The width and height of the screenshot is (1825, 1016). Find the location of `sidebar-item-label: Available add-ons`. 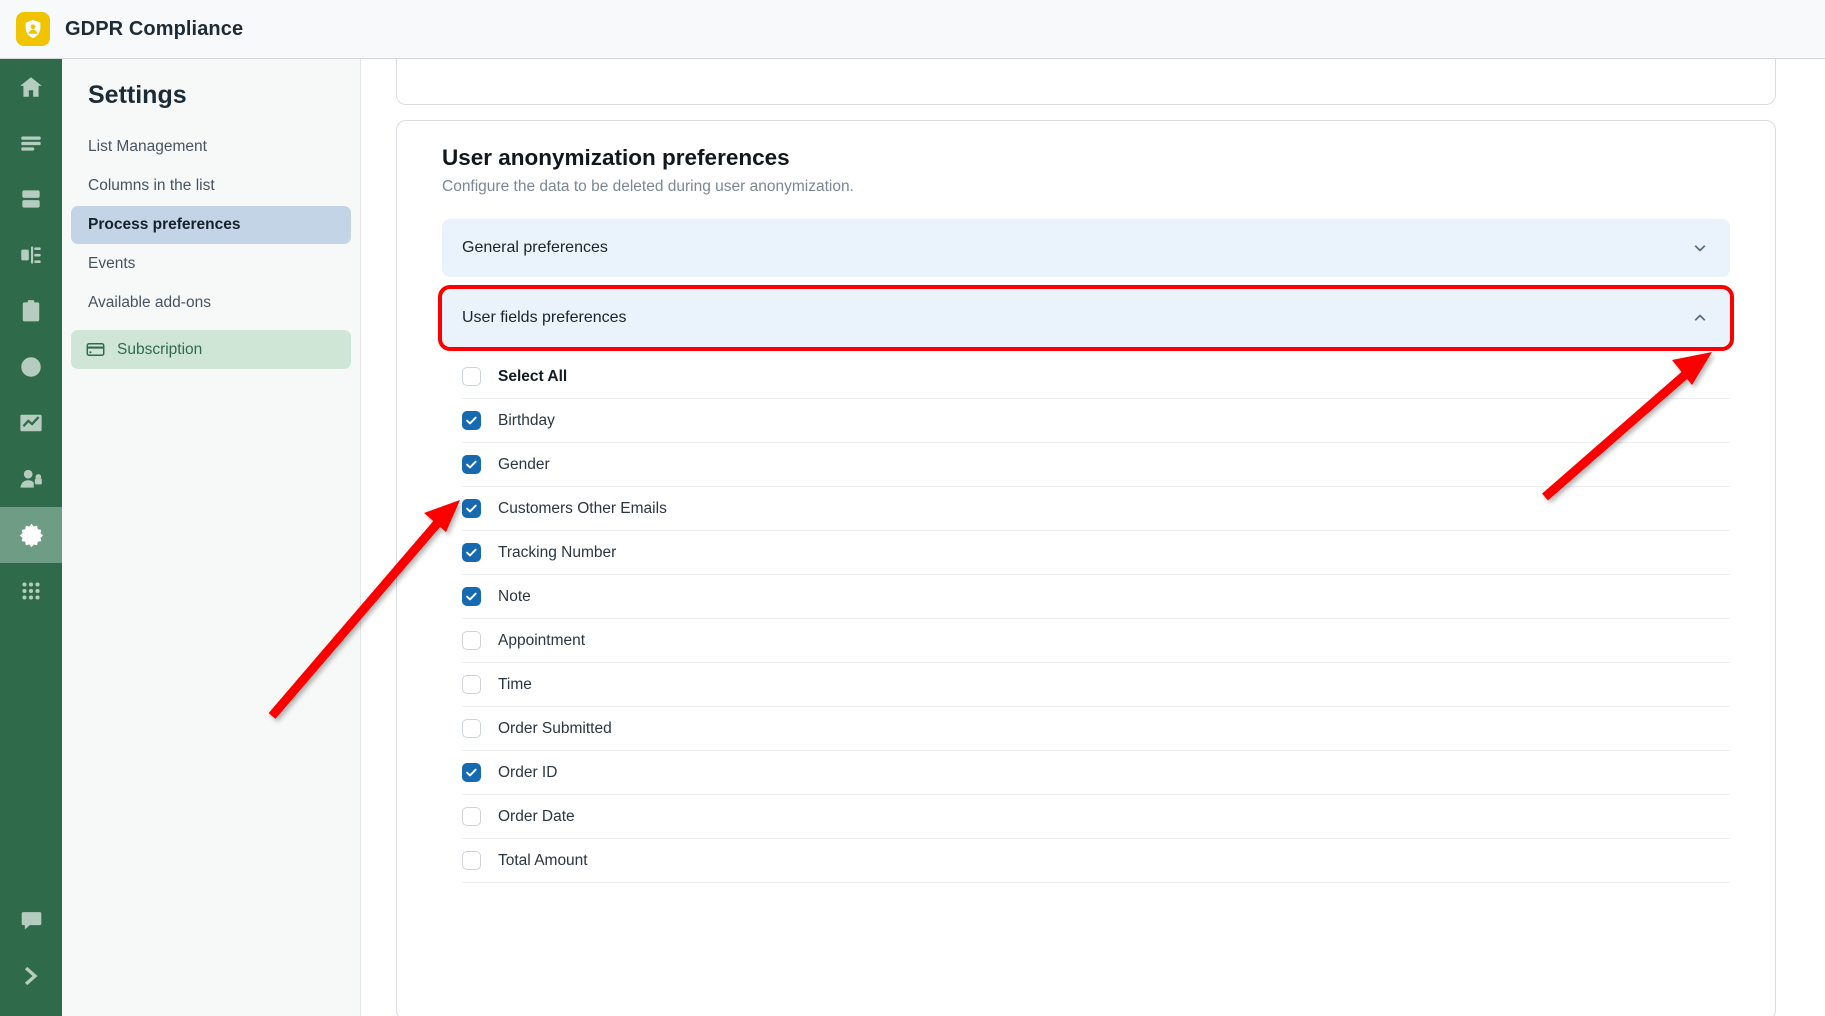

sidebar-item-label: Available add-ons is located at coordinates (149, 302).